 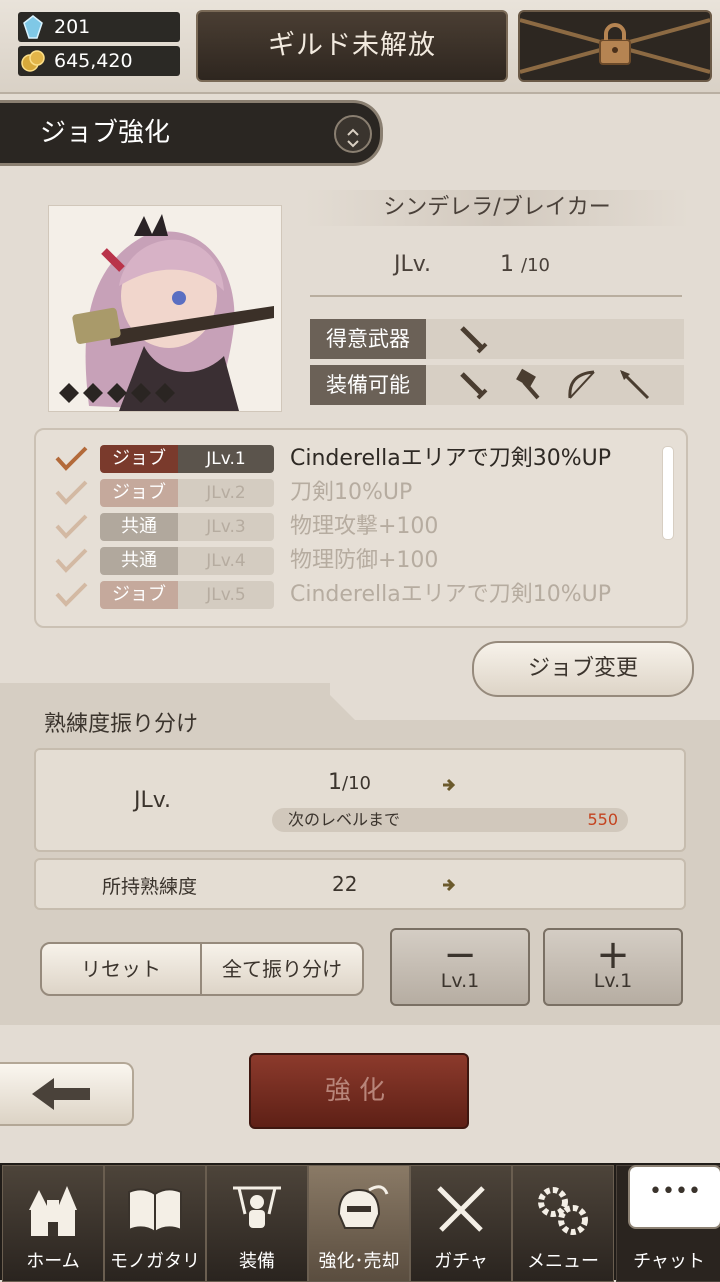 I want to click on plus-level-label: Lv.1, so click(x=613, y=981).